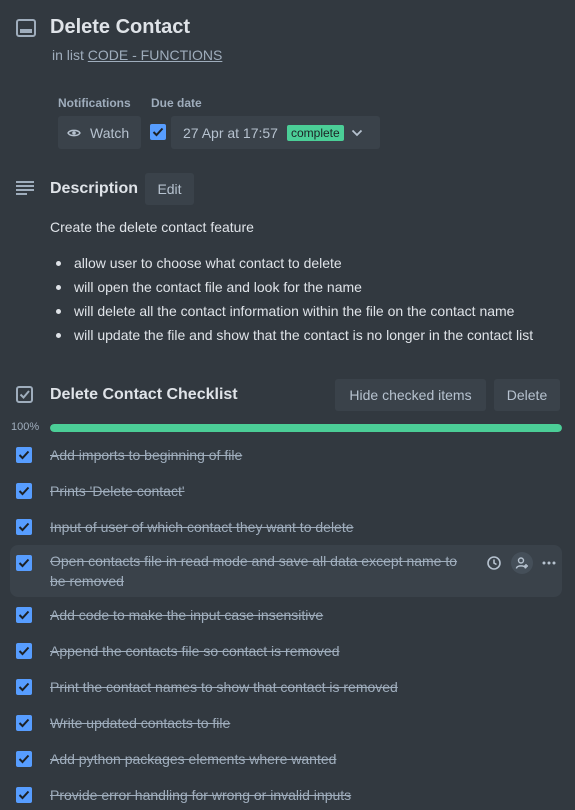 This screenshot has height=810, width=575. I want to click on checklist-title: Delete Contact Checklist, so click(144, 395).